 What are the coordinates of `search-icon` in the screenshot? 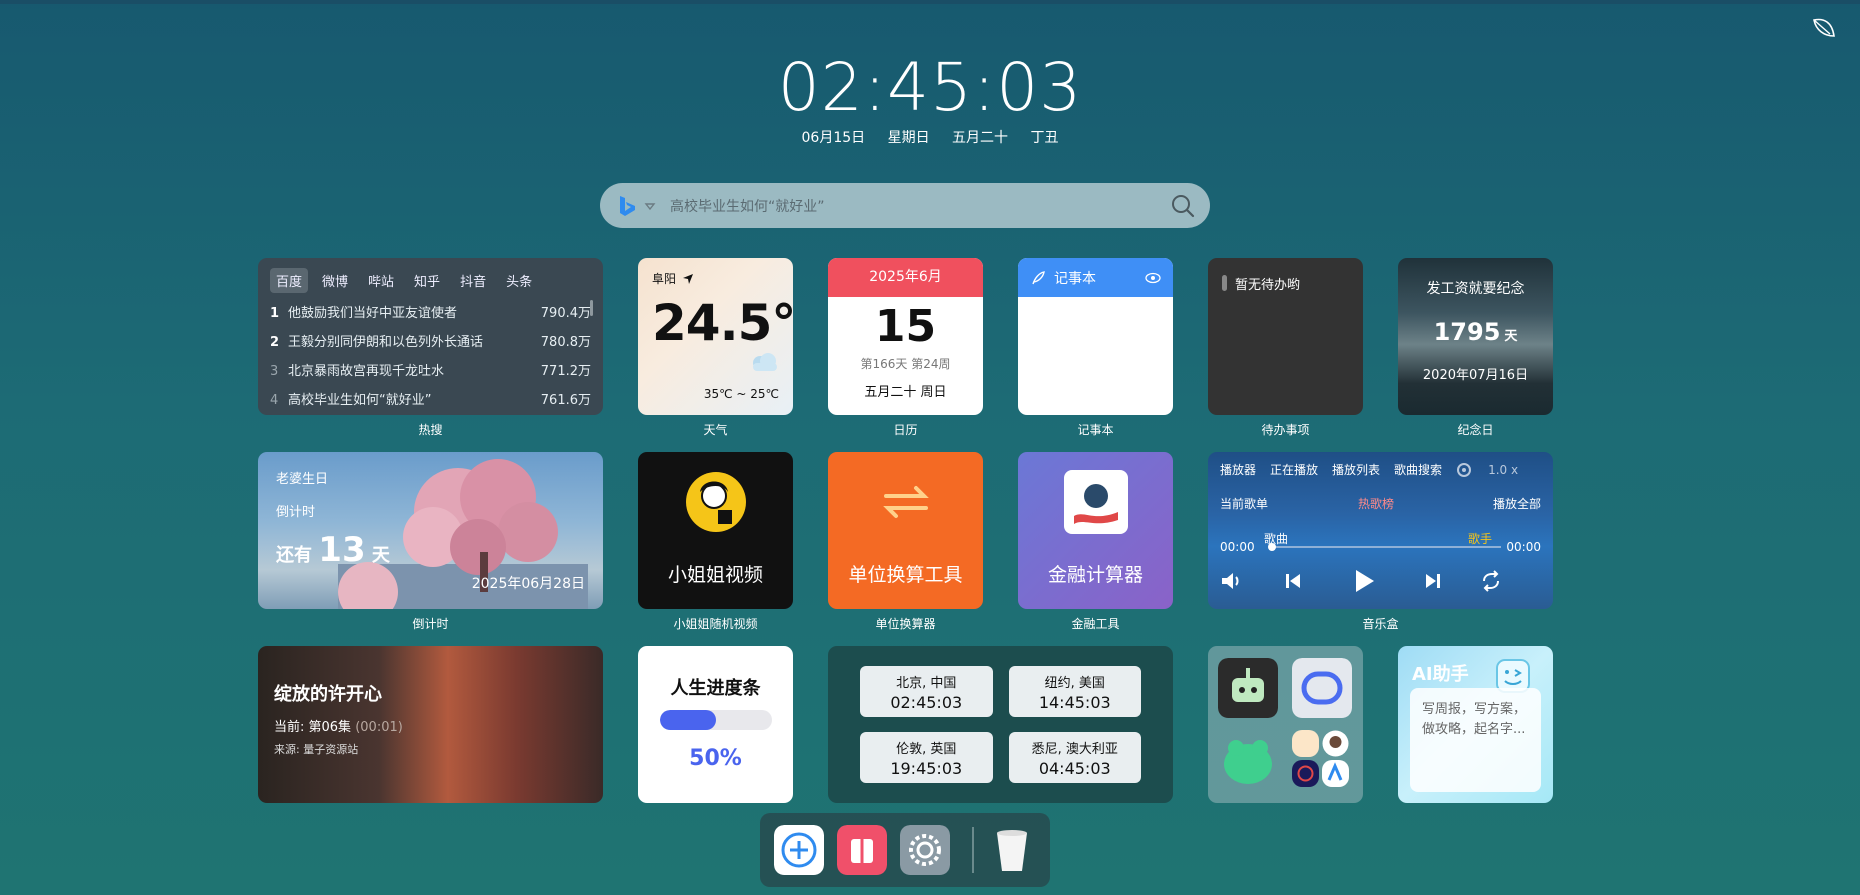 It's located at (1183, 206).